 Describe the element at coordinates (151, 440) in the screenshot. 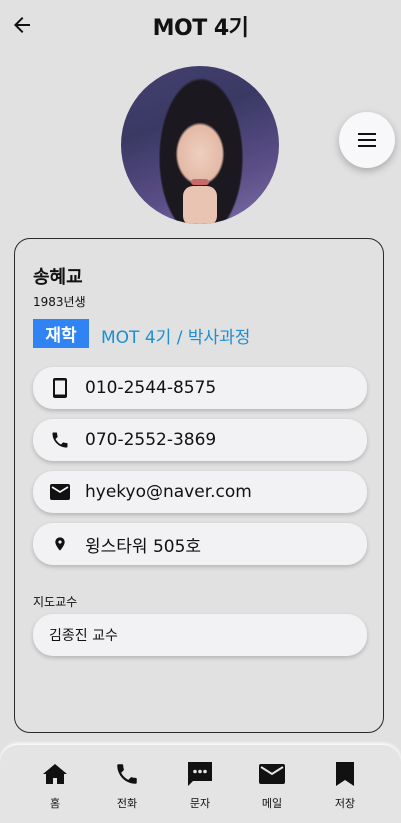

I see `phone-number: 070-2552-3869` at that location.